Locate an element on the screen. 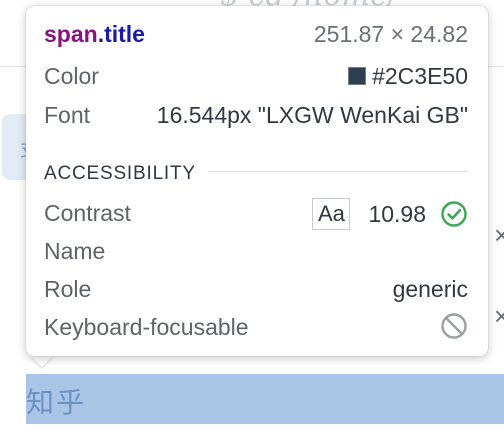 Image resolution: width=504 pixels, height=436 pixels. font-row: Font 16.544px "LXGW WenKai GB" is located at coordinates (256, 115).